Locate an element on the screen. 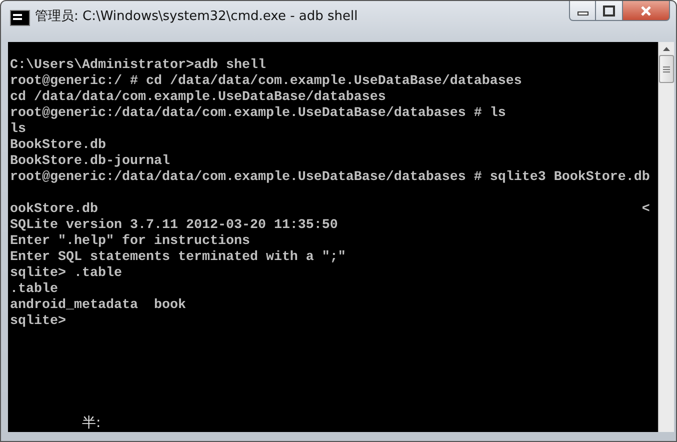 The height and width of the screenshot is (442, 677). console-text: BookStore.db is located at coordinates (58, 146).